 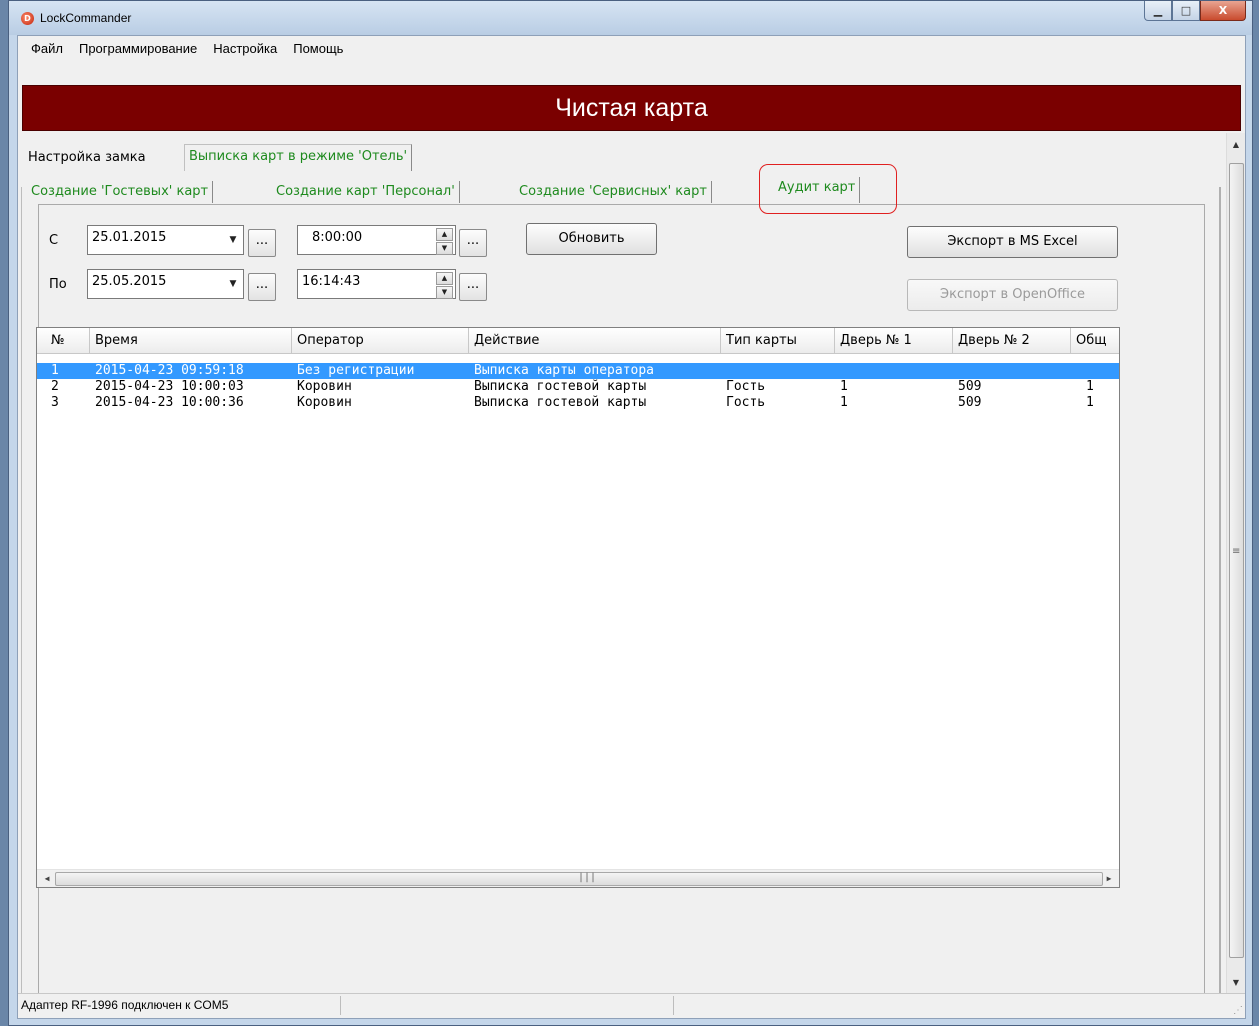 I want to click on vertical-scrollbar: ▲ ≡ ▼, so click(x=1235, y=563).